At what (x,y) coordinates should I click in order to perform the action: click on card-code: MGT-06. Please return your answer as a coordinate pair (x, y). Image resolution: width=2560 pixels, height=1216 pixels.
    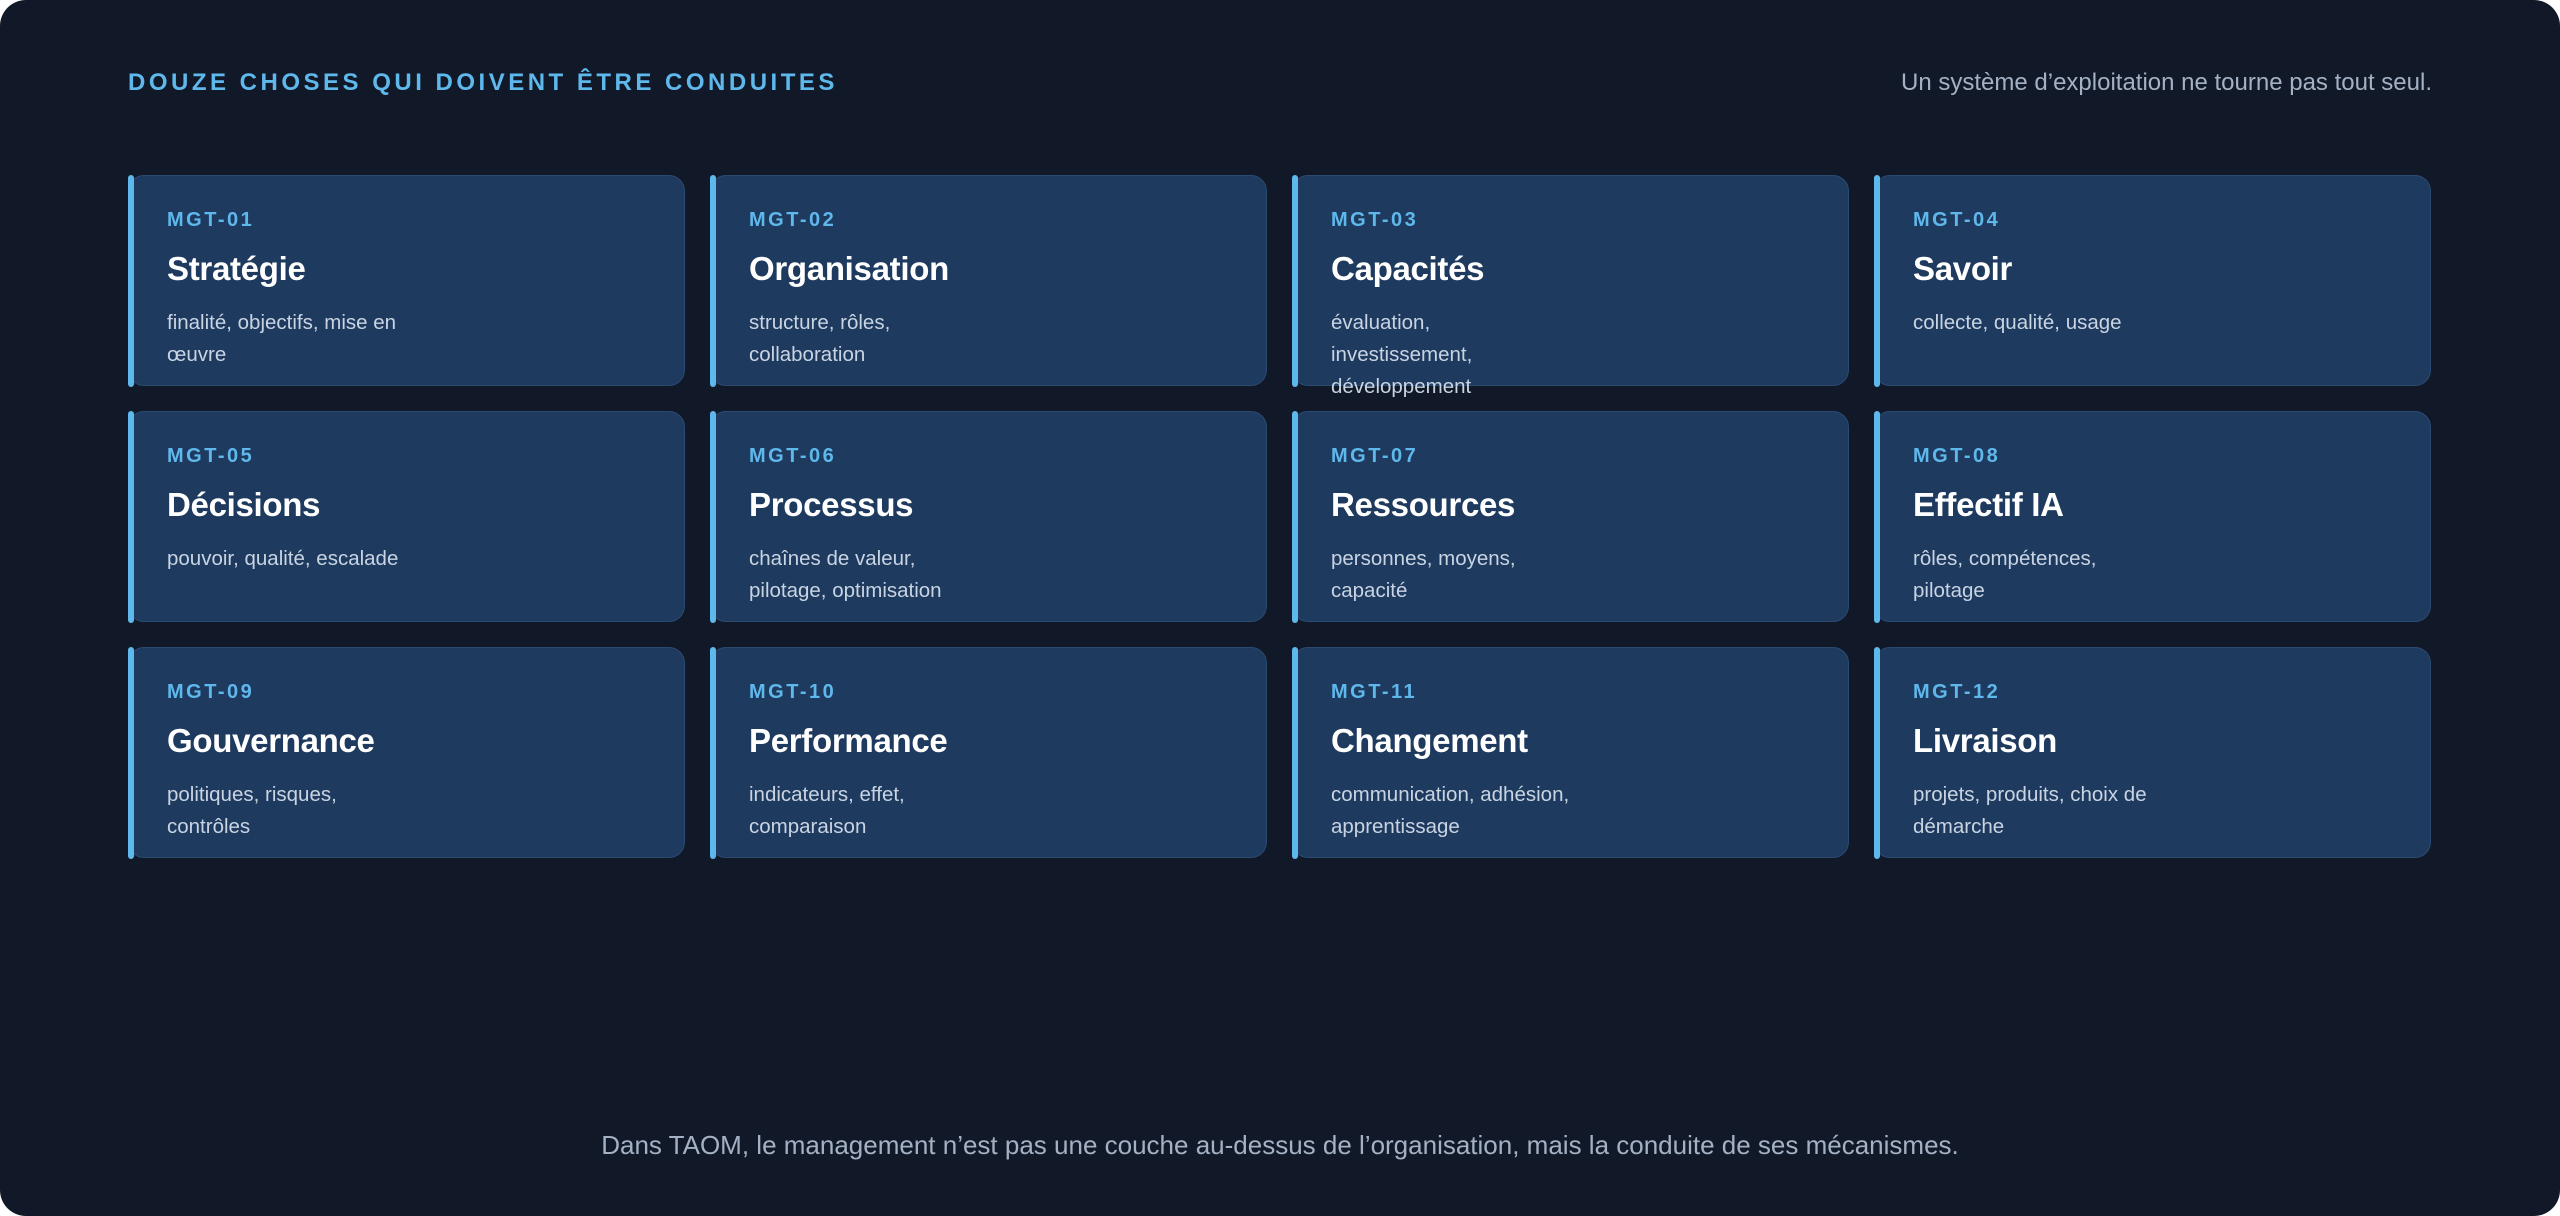
    Looking at the image, I should click on (793, 456).